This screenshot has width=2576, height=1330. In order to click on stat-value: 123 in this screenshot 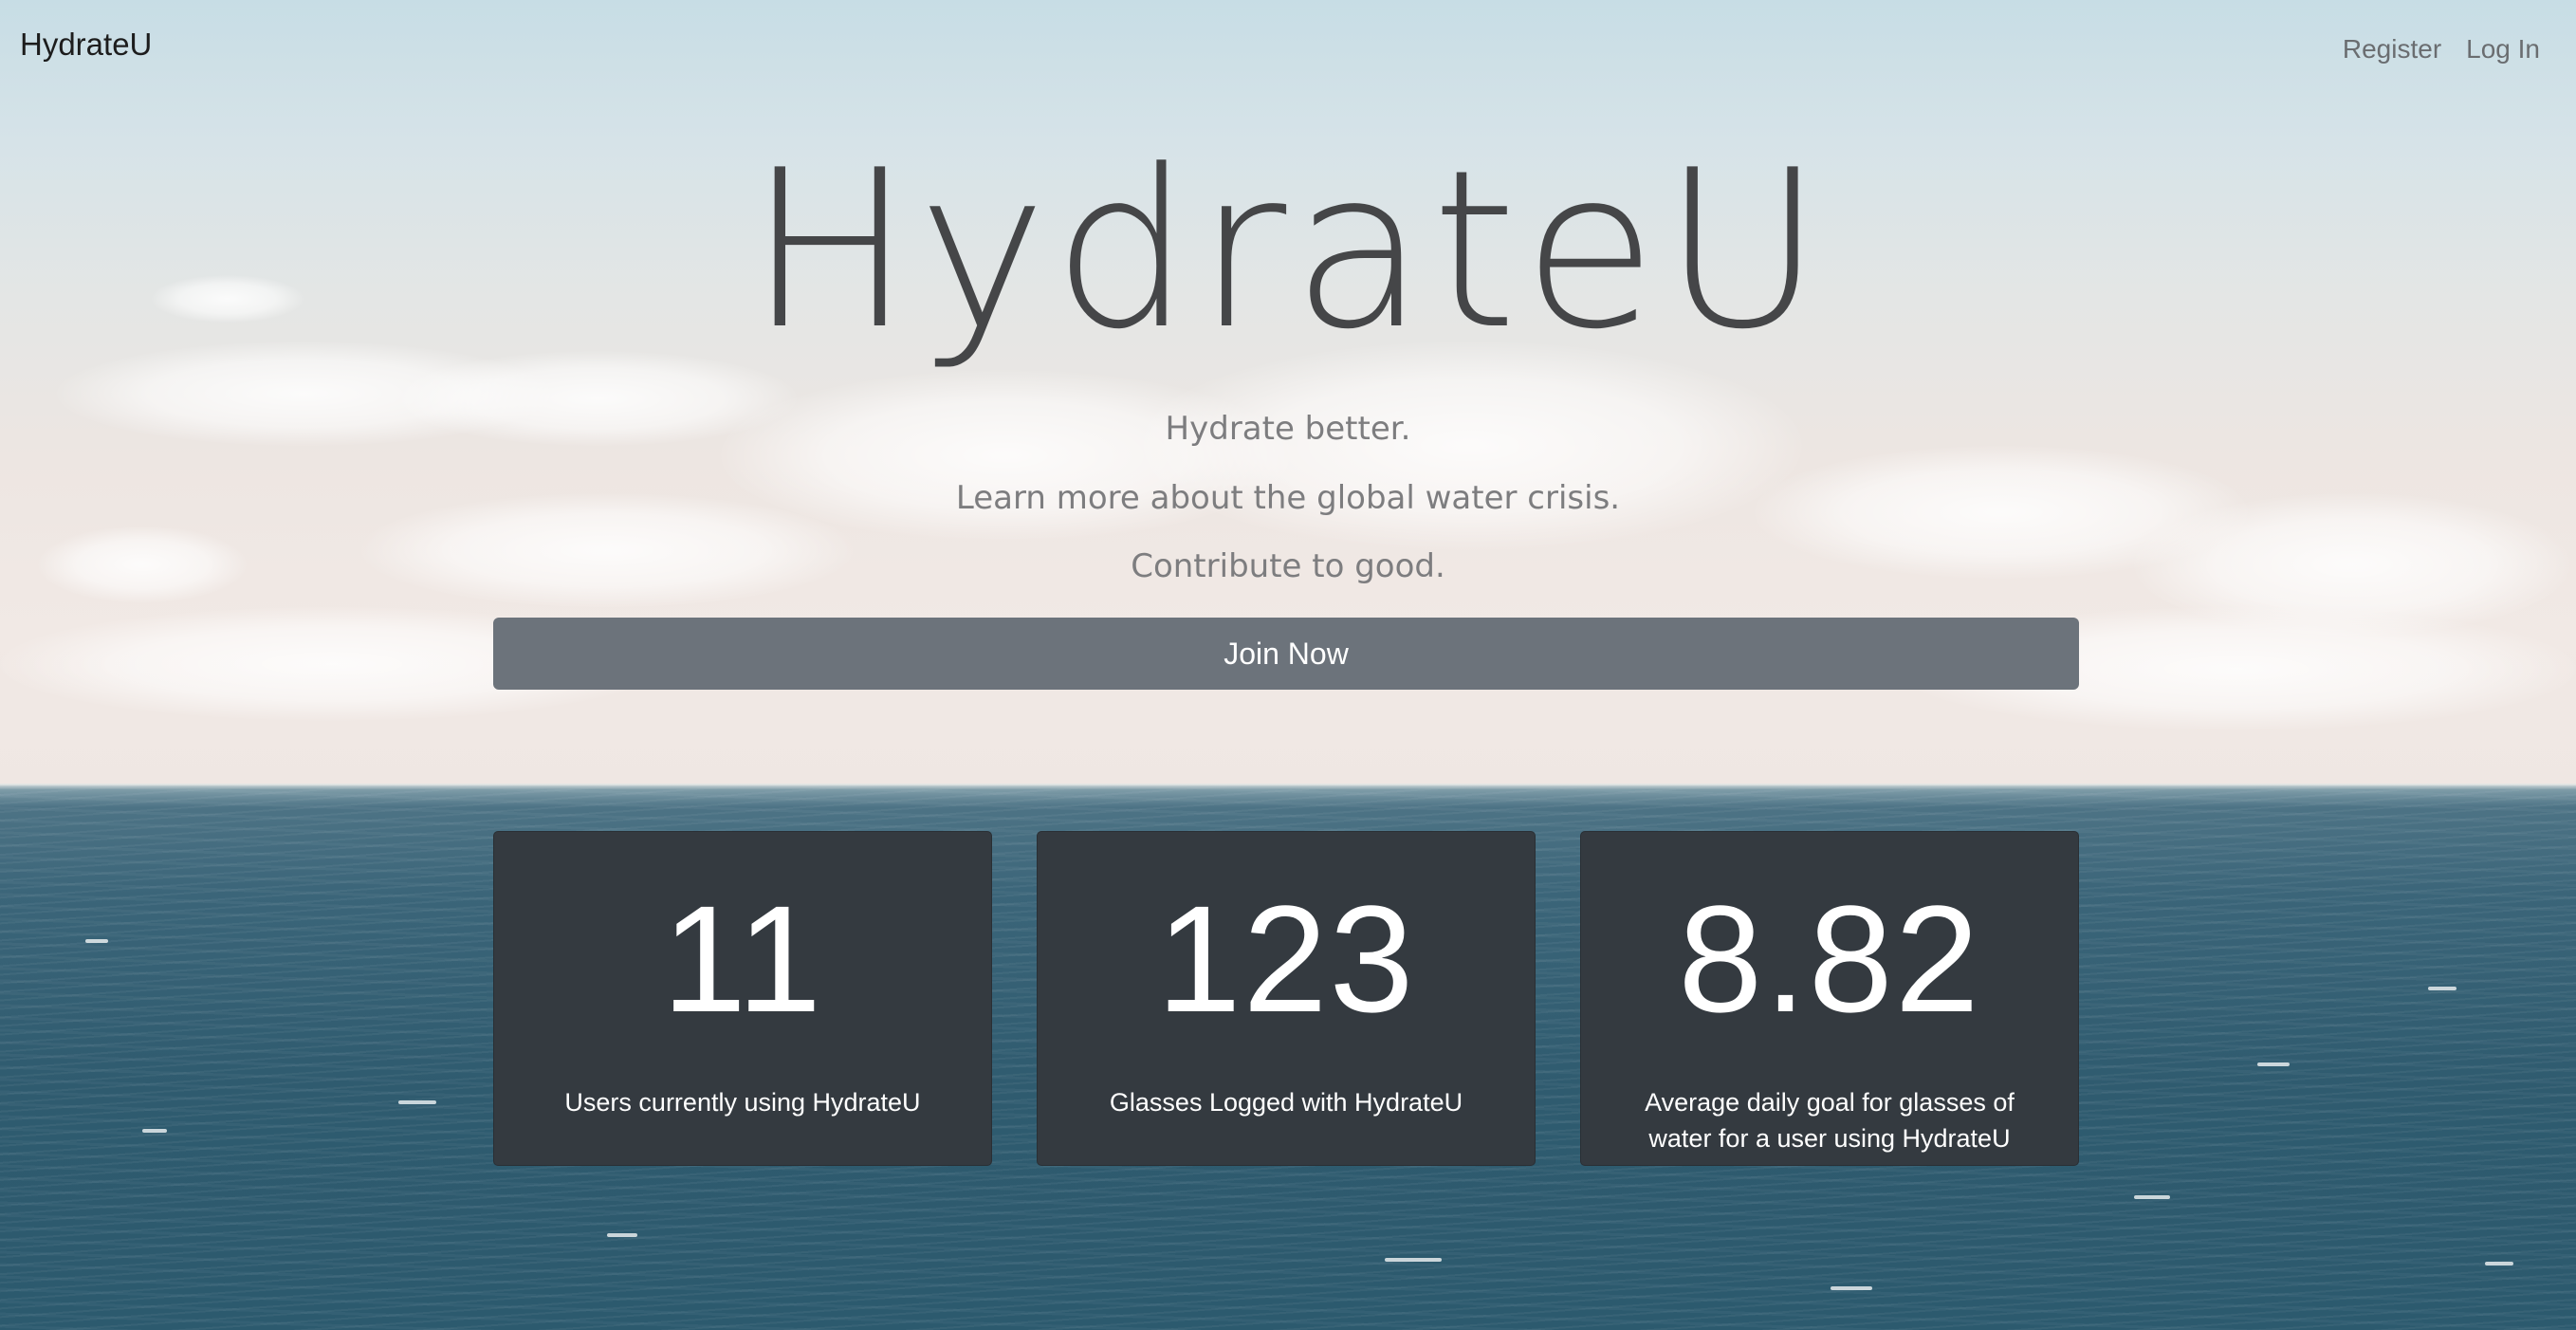, I will do `click(1286, 959)`.